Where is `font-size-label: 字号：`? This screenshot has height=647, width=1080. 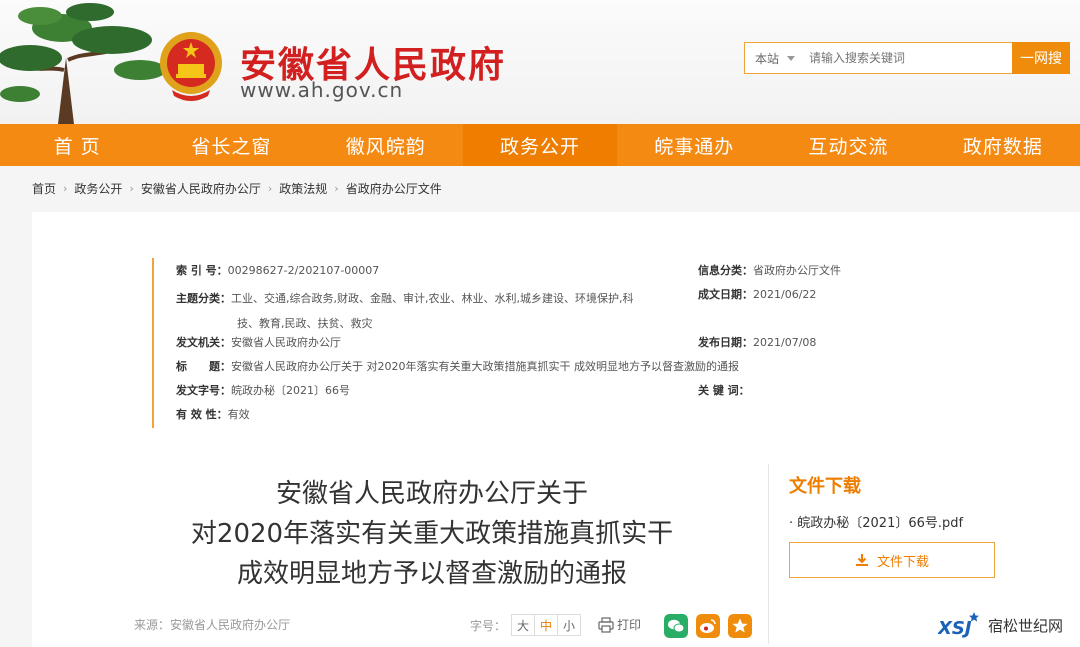
font-size-label: 字号： is located at coordinates (488, 625).